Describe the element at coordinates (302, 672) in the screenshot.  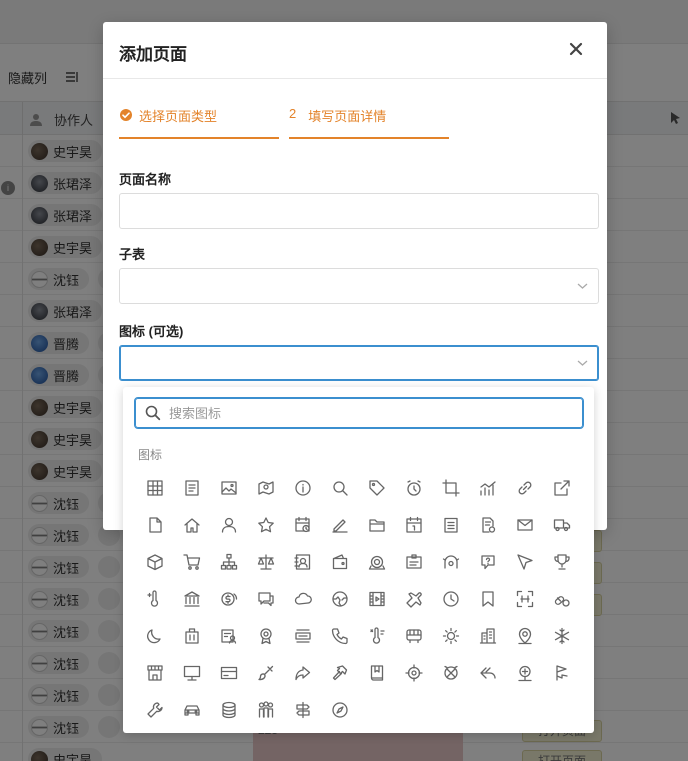
I see `share-icon` at that location.